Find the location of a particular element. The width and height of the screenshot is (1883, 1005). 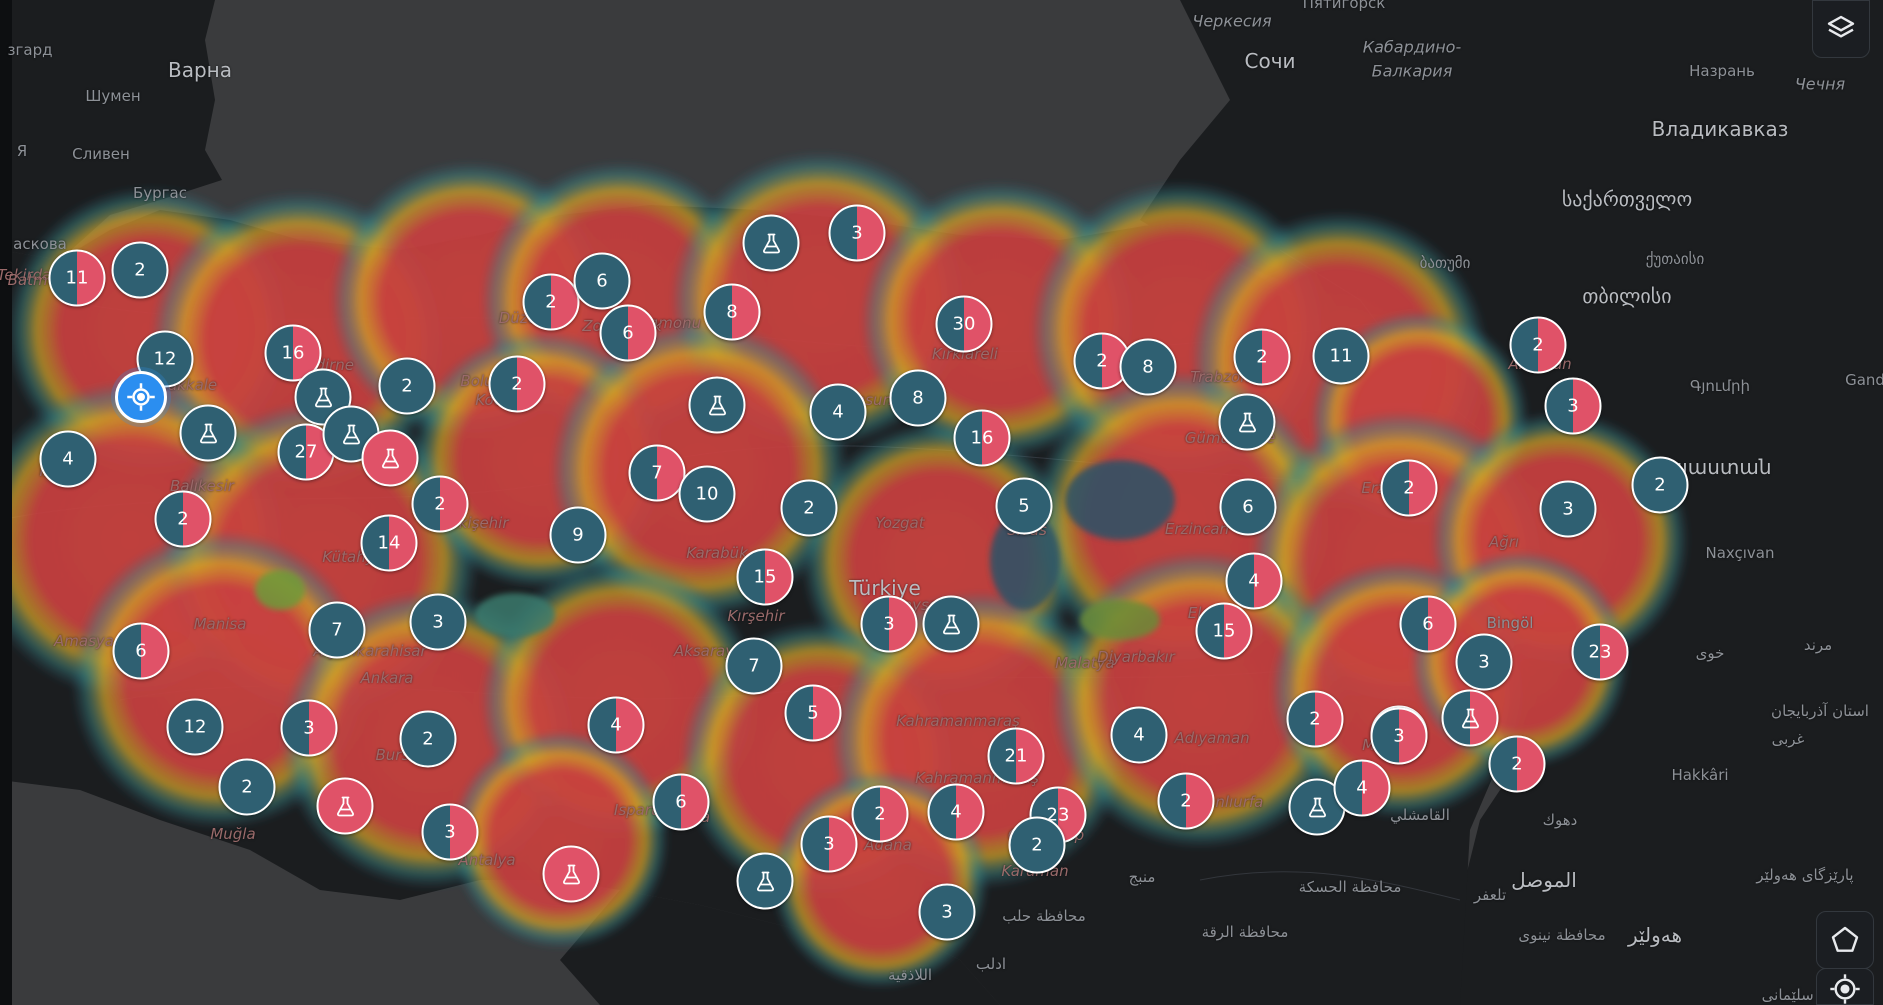

crosshair-icon is located at coordinates (141, 397).